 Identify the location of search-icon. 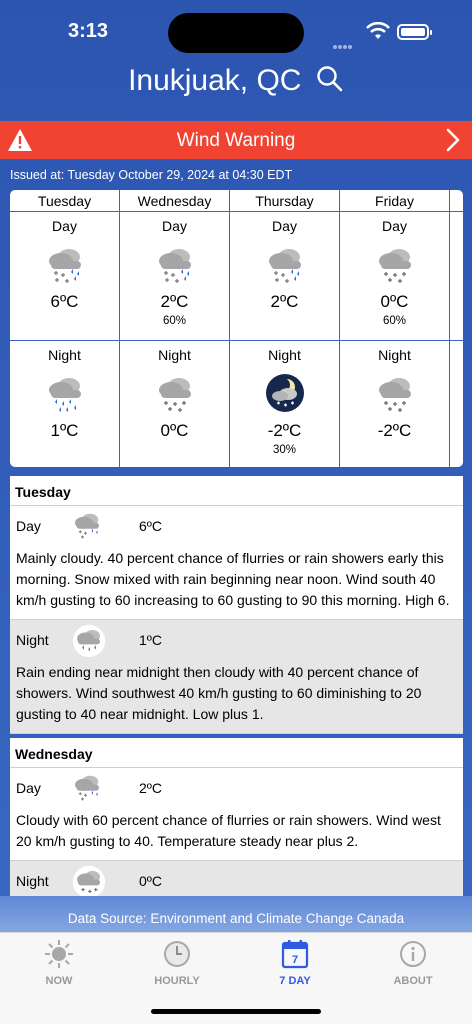
(330, 81).